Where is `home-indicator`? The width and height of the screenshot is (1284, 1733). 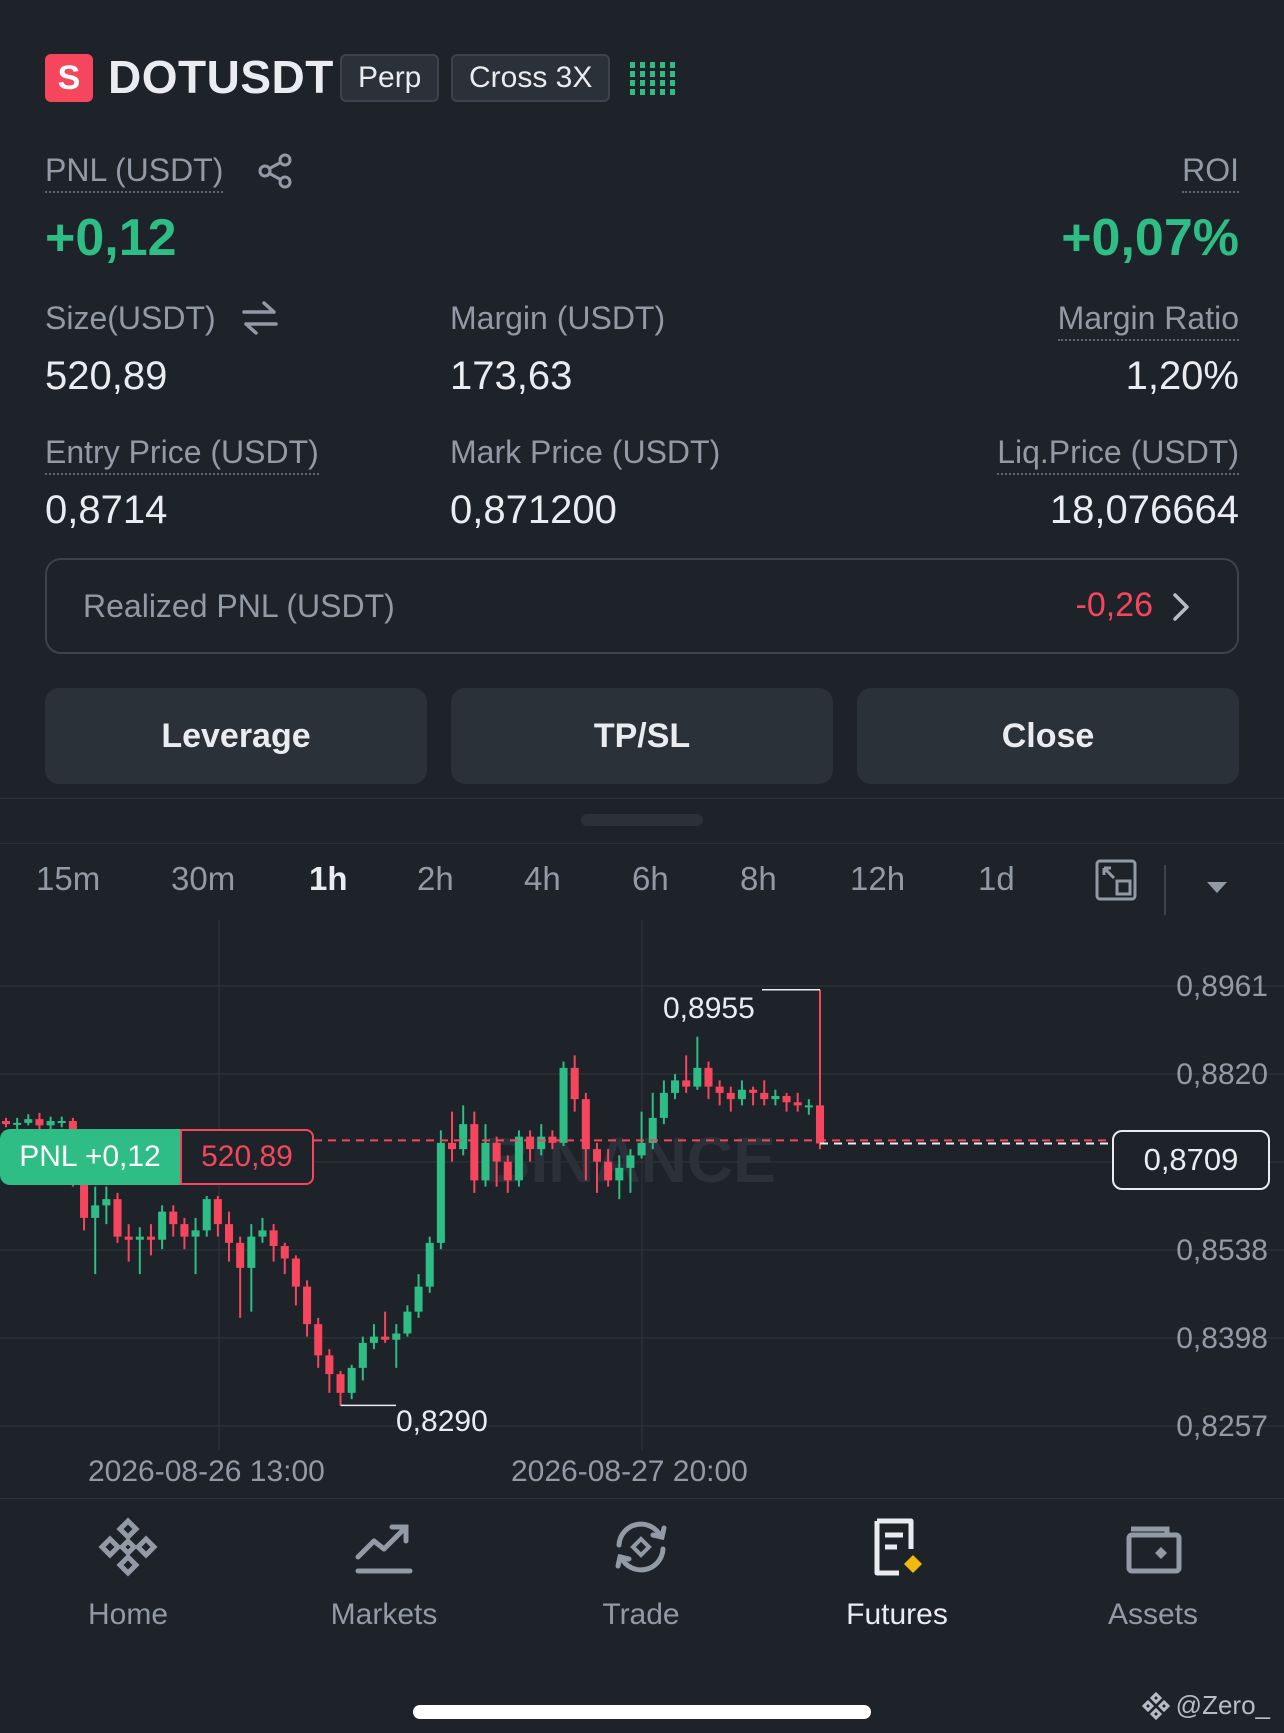
home-indicator is located at coordinates (642, 1712).